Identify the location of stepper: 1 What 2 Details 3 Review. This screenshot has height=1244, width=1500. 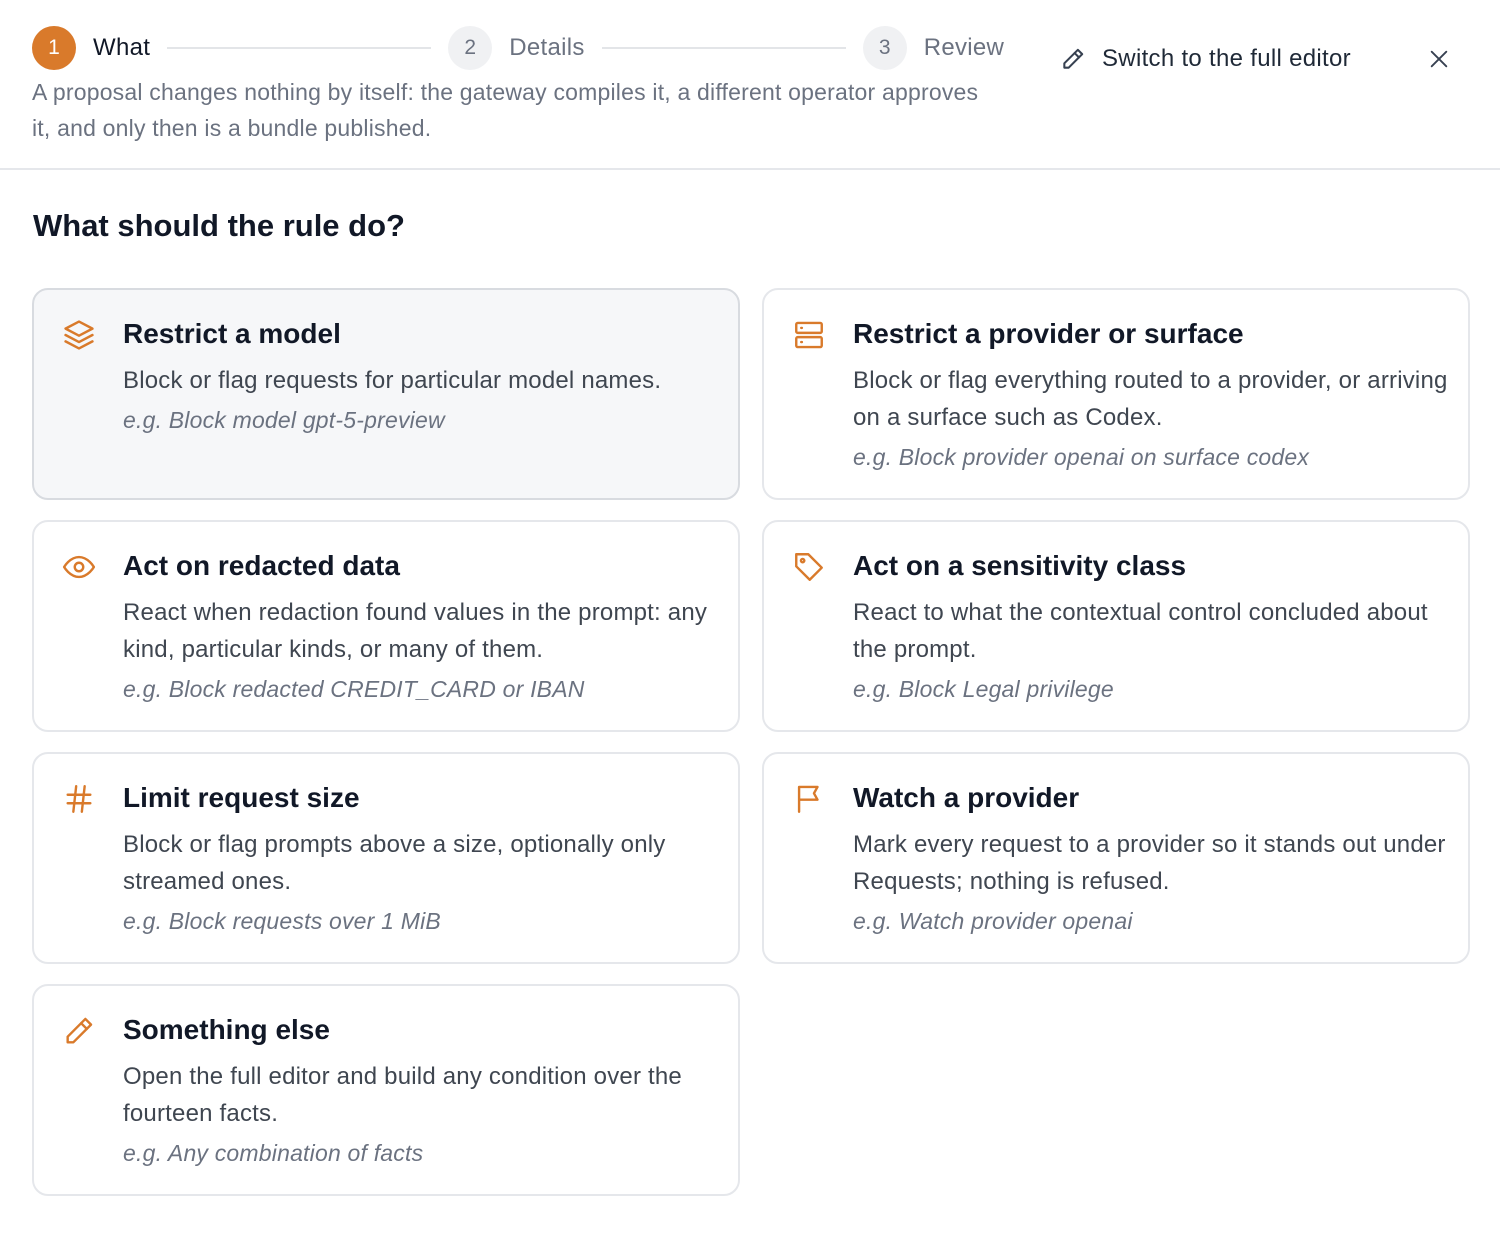
(518, 48).